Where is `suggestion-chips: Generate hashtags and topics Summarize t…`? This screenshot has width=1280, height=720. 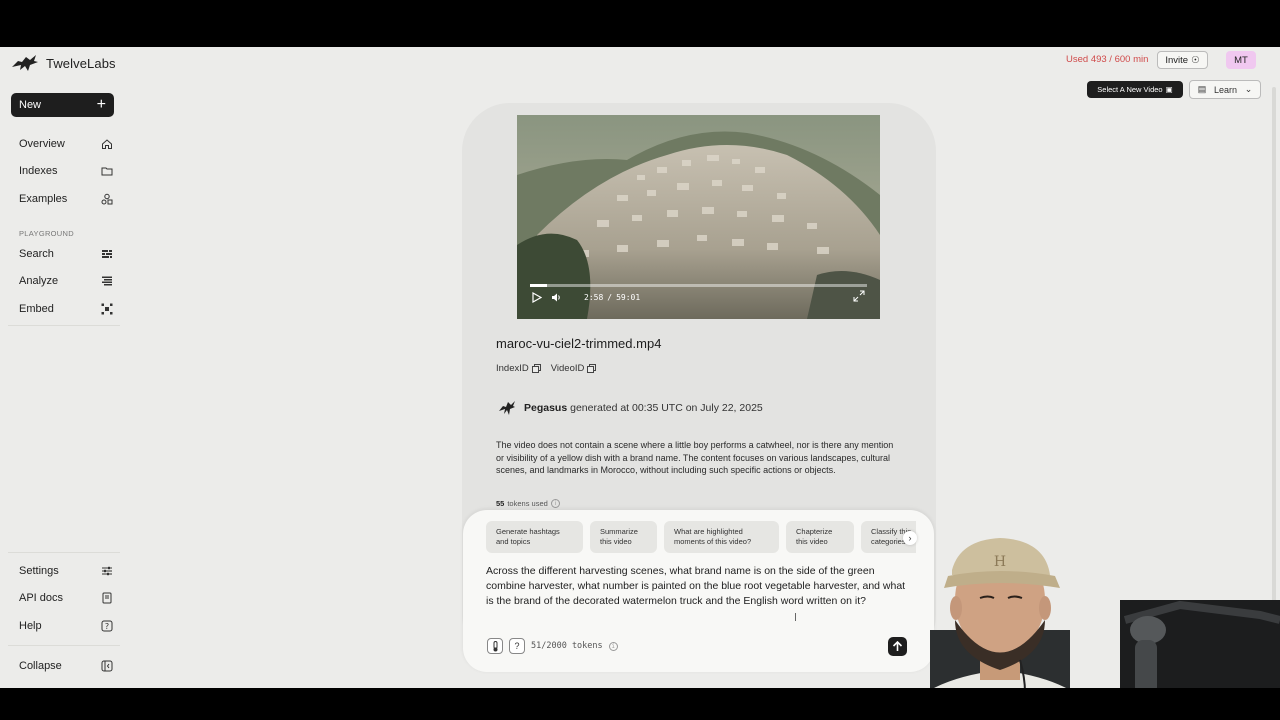 suggestion-chips: Generate hashtags and topics Summarize t… is located at coordinates (701, 538).